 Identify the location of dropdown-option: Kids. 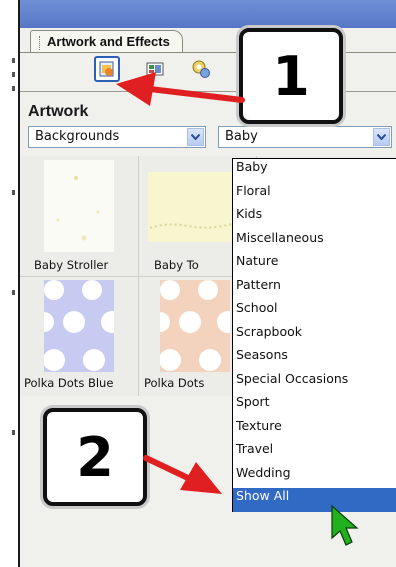
(314, 218).